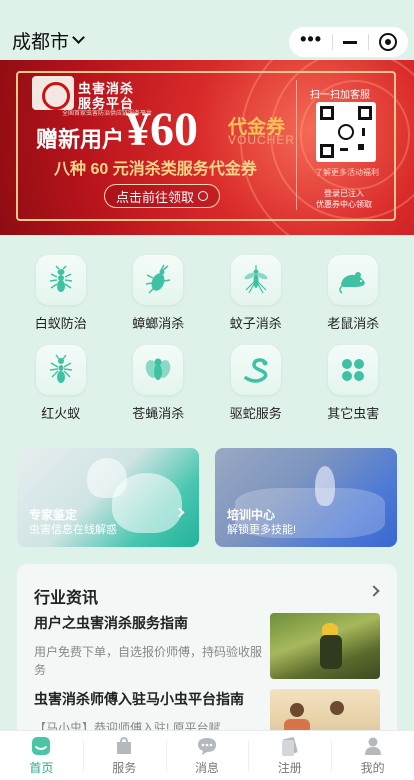 This screenshot has height=780, width=414. Describe the element at coordinates (124, 768) in the screenshot. I see `tab-label: 服务` at that location.